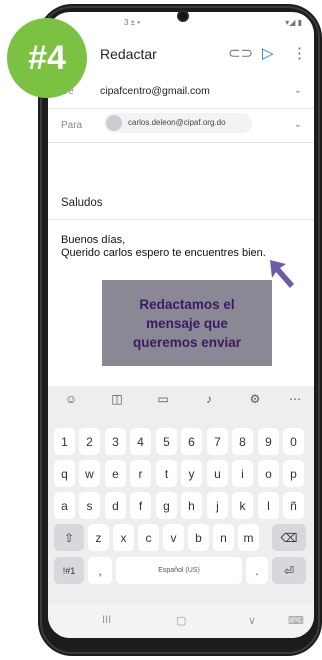 This screenshot has height=660, width=322. I want to click on key-g: g, so click(166, 505).